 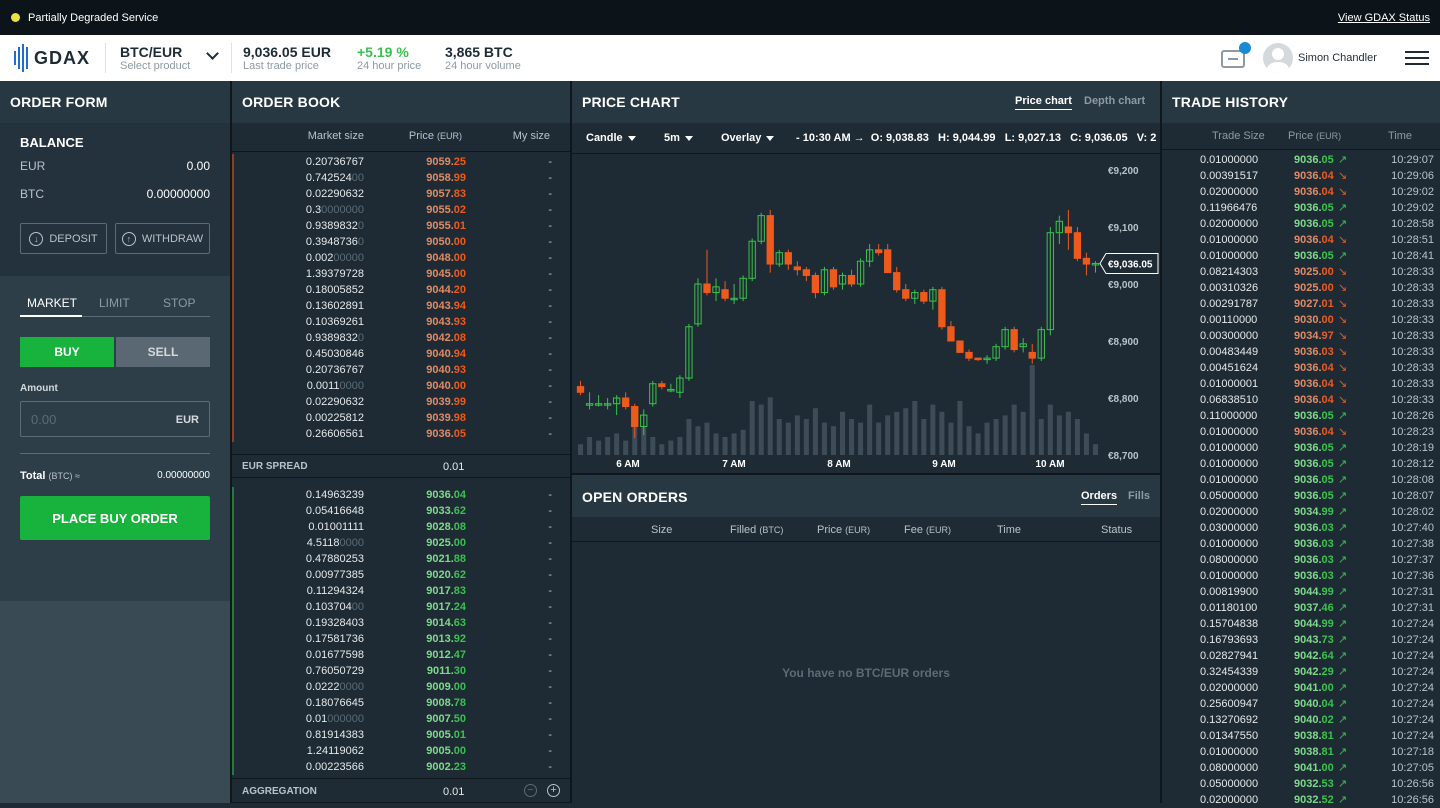 What do you see at coordinates (401, 354) in the screenshot?
I see `ask-row: 0.45030846 9040.94 -` at bounding box center [401, 354].